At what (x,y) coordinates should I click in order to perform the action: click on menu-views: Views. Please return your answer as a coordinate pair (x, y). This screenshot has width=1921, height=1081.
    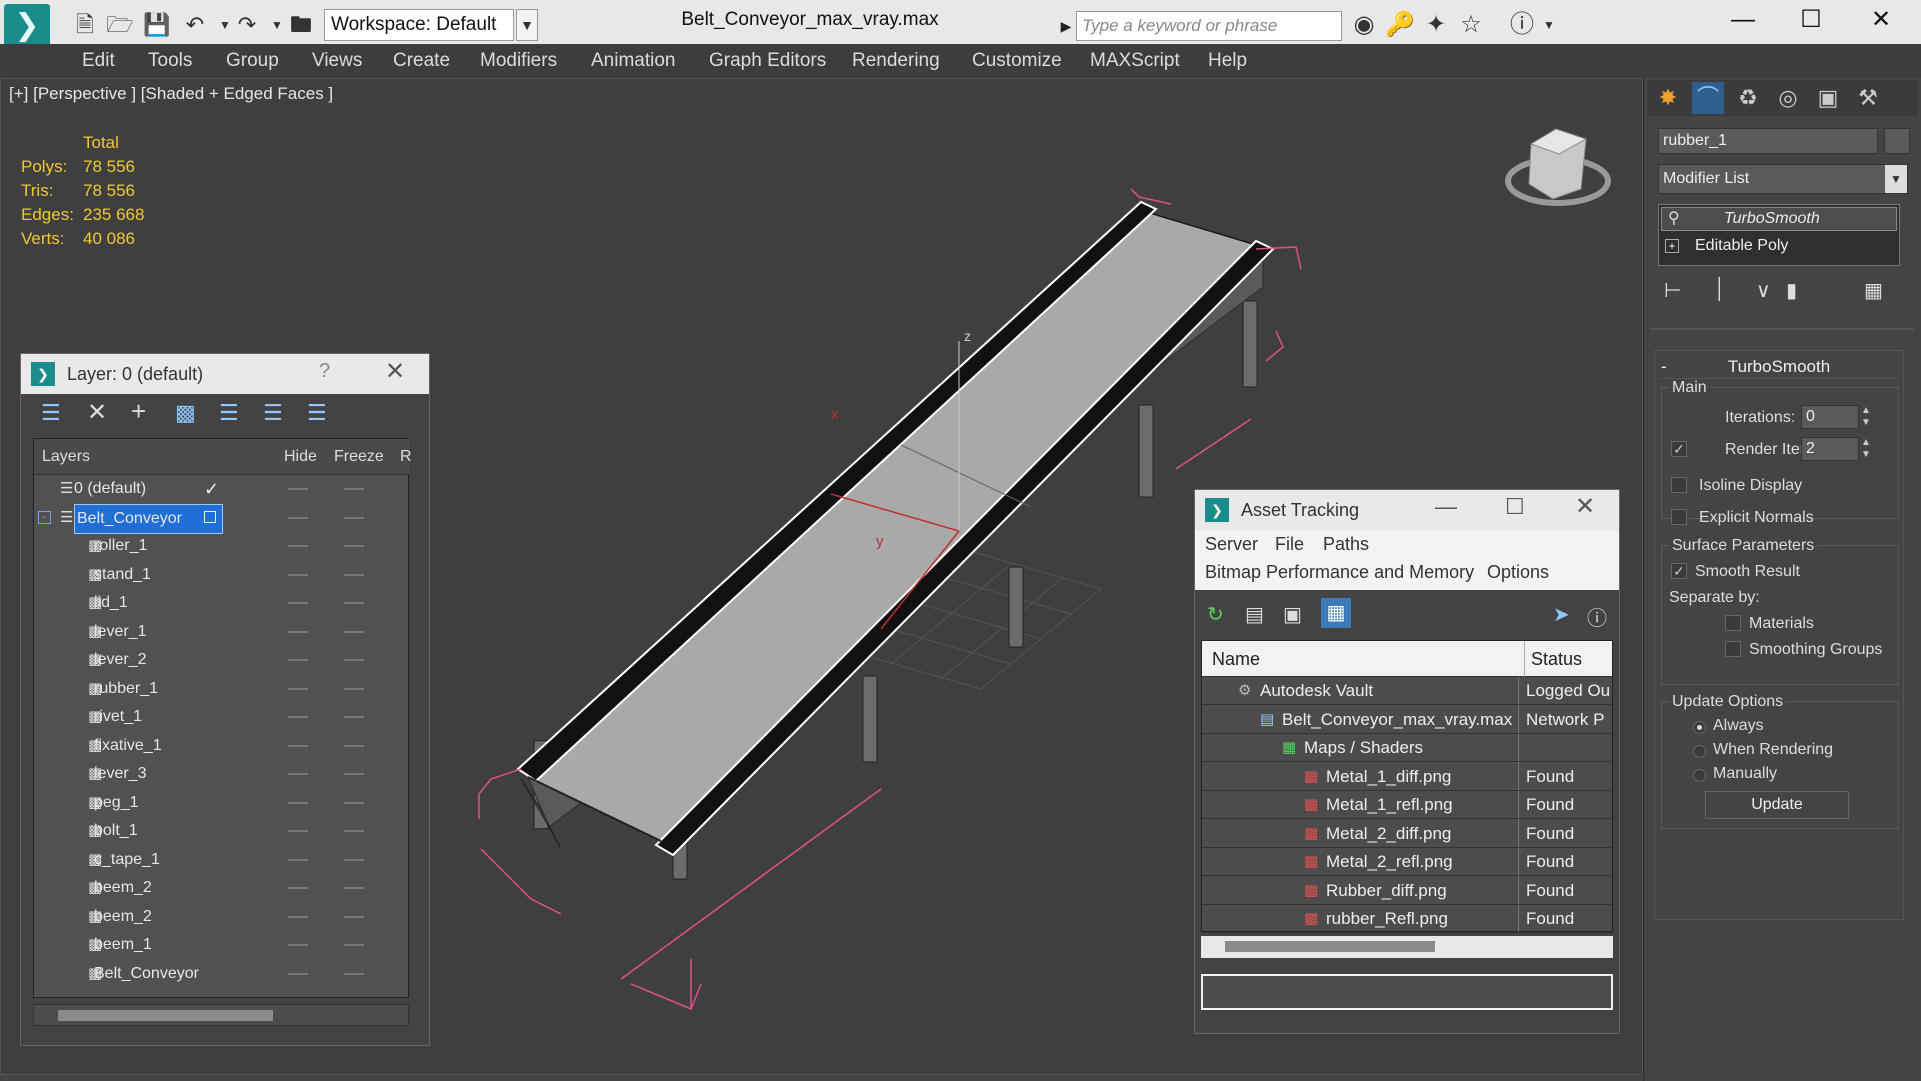
    Looking at the image, I should click on (337, 61).